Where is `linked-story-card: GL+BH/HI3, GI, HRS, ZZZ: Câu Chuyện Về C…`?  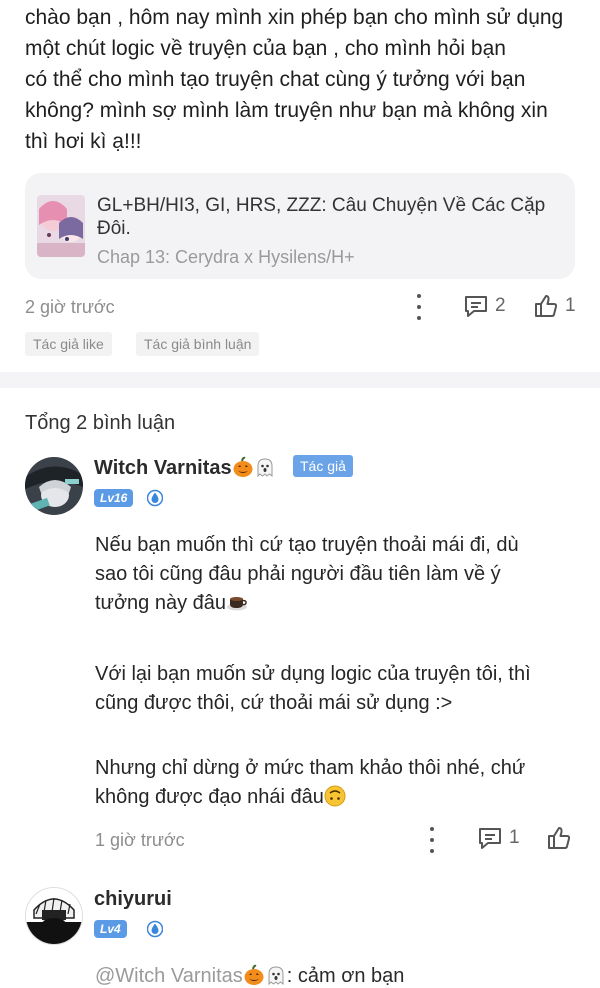
linked-story-card: GL+BH/HI3, GI, HRS, ZZZ: Câu Chuyện Về C… is located at coordinates (300, 226).